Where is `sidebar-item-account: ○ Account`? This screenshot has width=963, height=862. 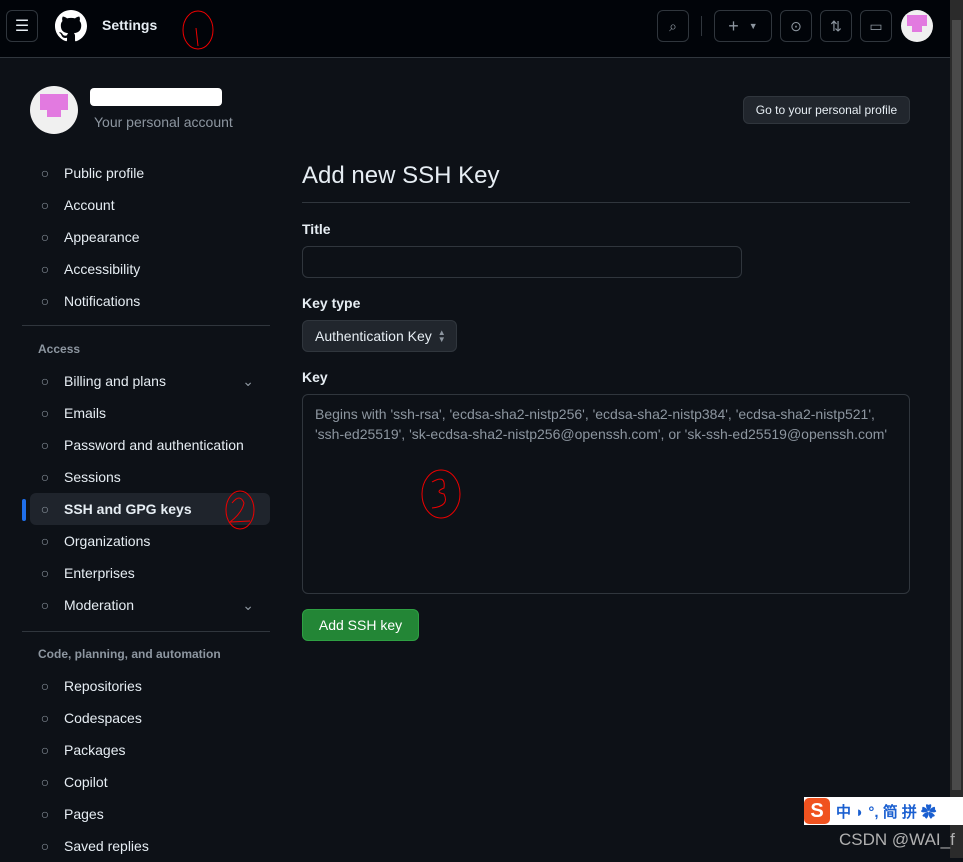 sidebar-item-account: ○ Account is located at coordinates (150, 205).